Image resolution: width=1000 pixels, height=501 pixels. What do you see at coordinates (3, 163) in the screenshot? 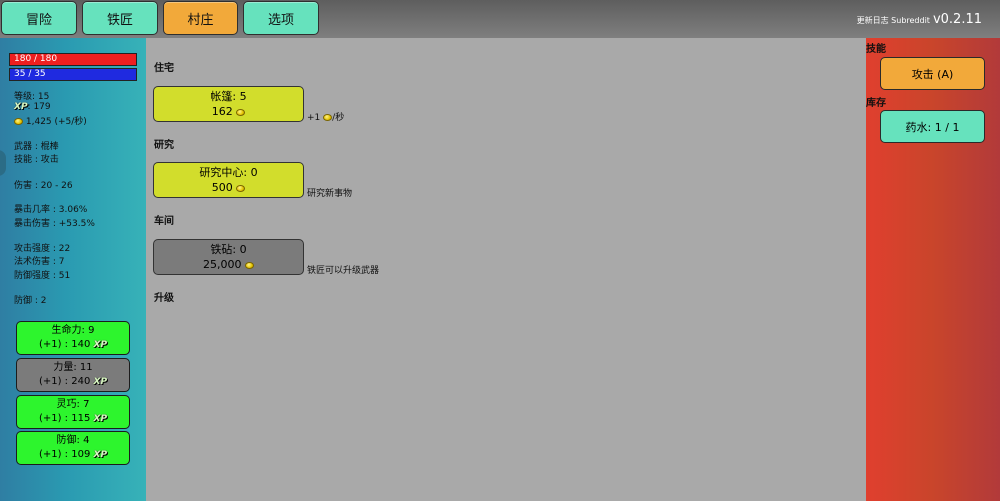
I see `panel-handle` at bounding box center [3, 163].